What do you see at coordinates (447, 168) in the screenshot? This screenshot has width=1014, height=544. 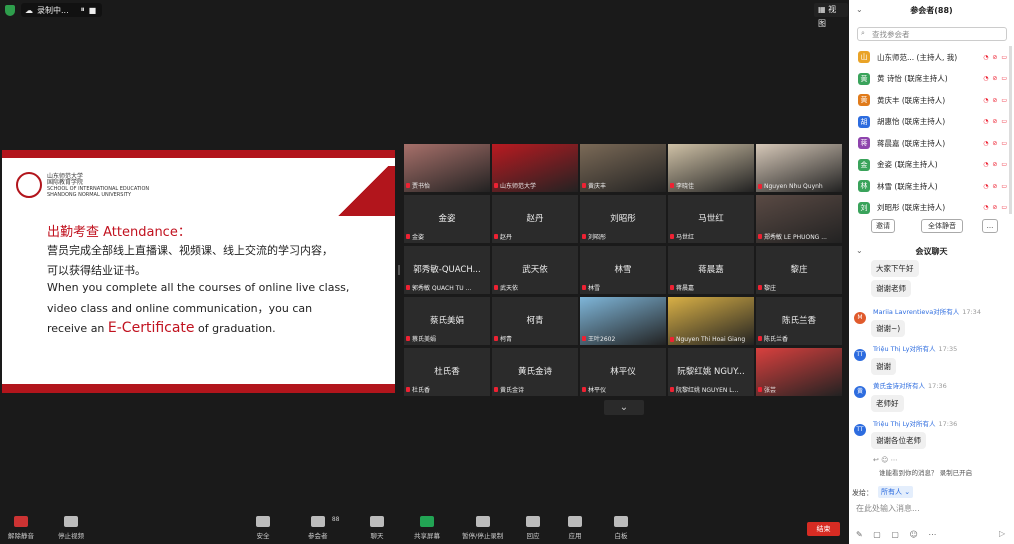 I see `video-tile: 贾书怡` at bounding box center [447, 168].